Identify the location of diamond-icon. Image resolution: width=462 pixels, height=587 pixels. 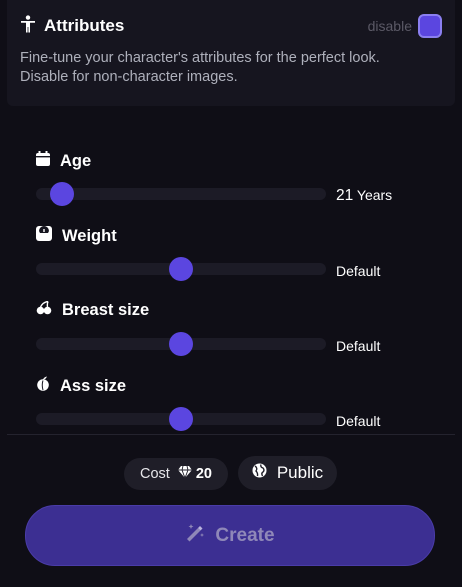
(184, 473).